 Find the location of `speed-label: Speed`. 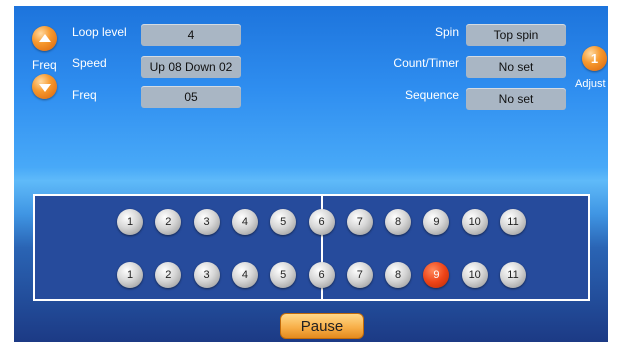

speed-label: Speed is located at coordinates (89, 63).